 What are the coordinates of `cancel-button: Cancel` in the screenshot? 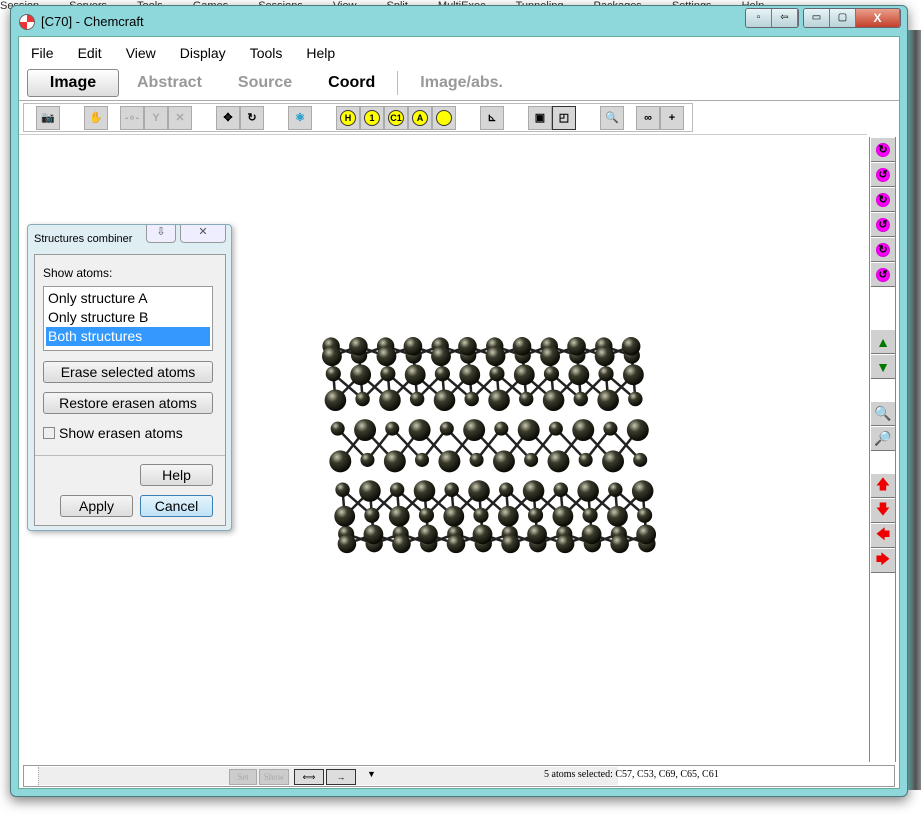 It's located at (176, 506).